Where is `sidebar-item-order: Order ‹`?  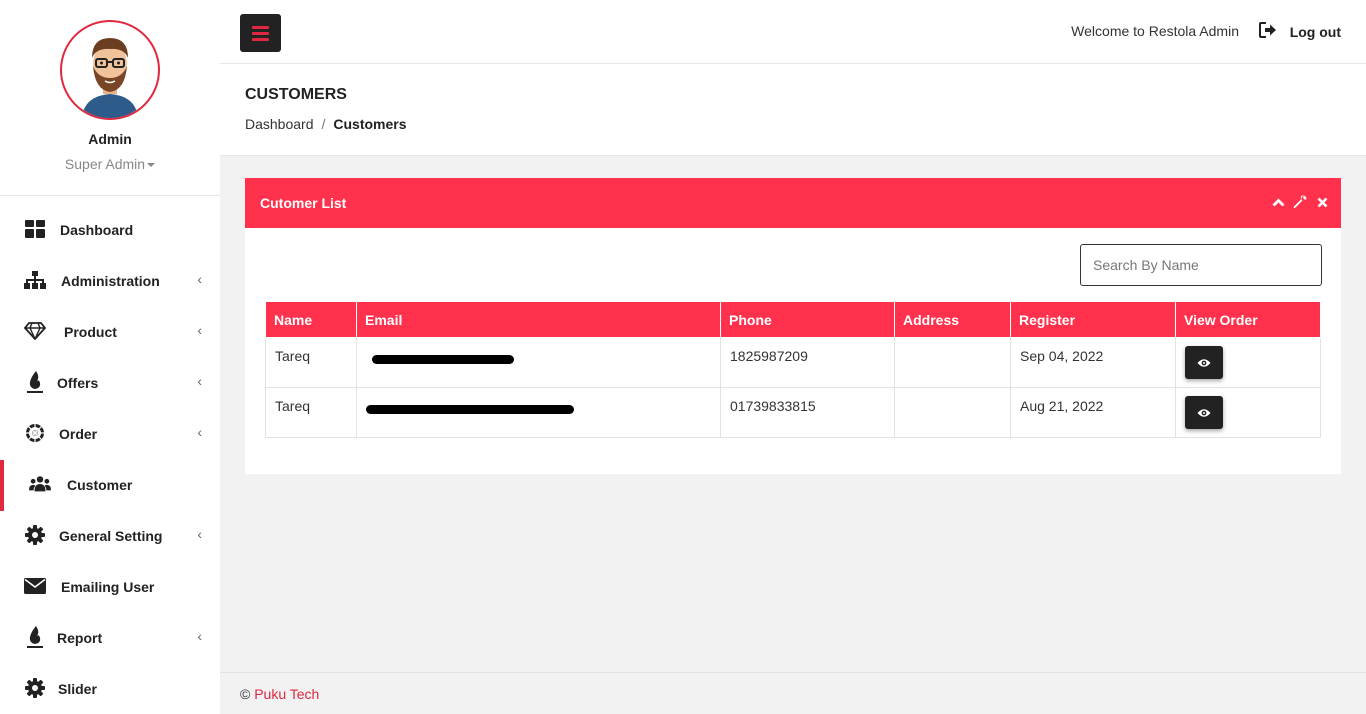 sidebar-item-order: Order ‹ is located at coordinates (110, 434).